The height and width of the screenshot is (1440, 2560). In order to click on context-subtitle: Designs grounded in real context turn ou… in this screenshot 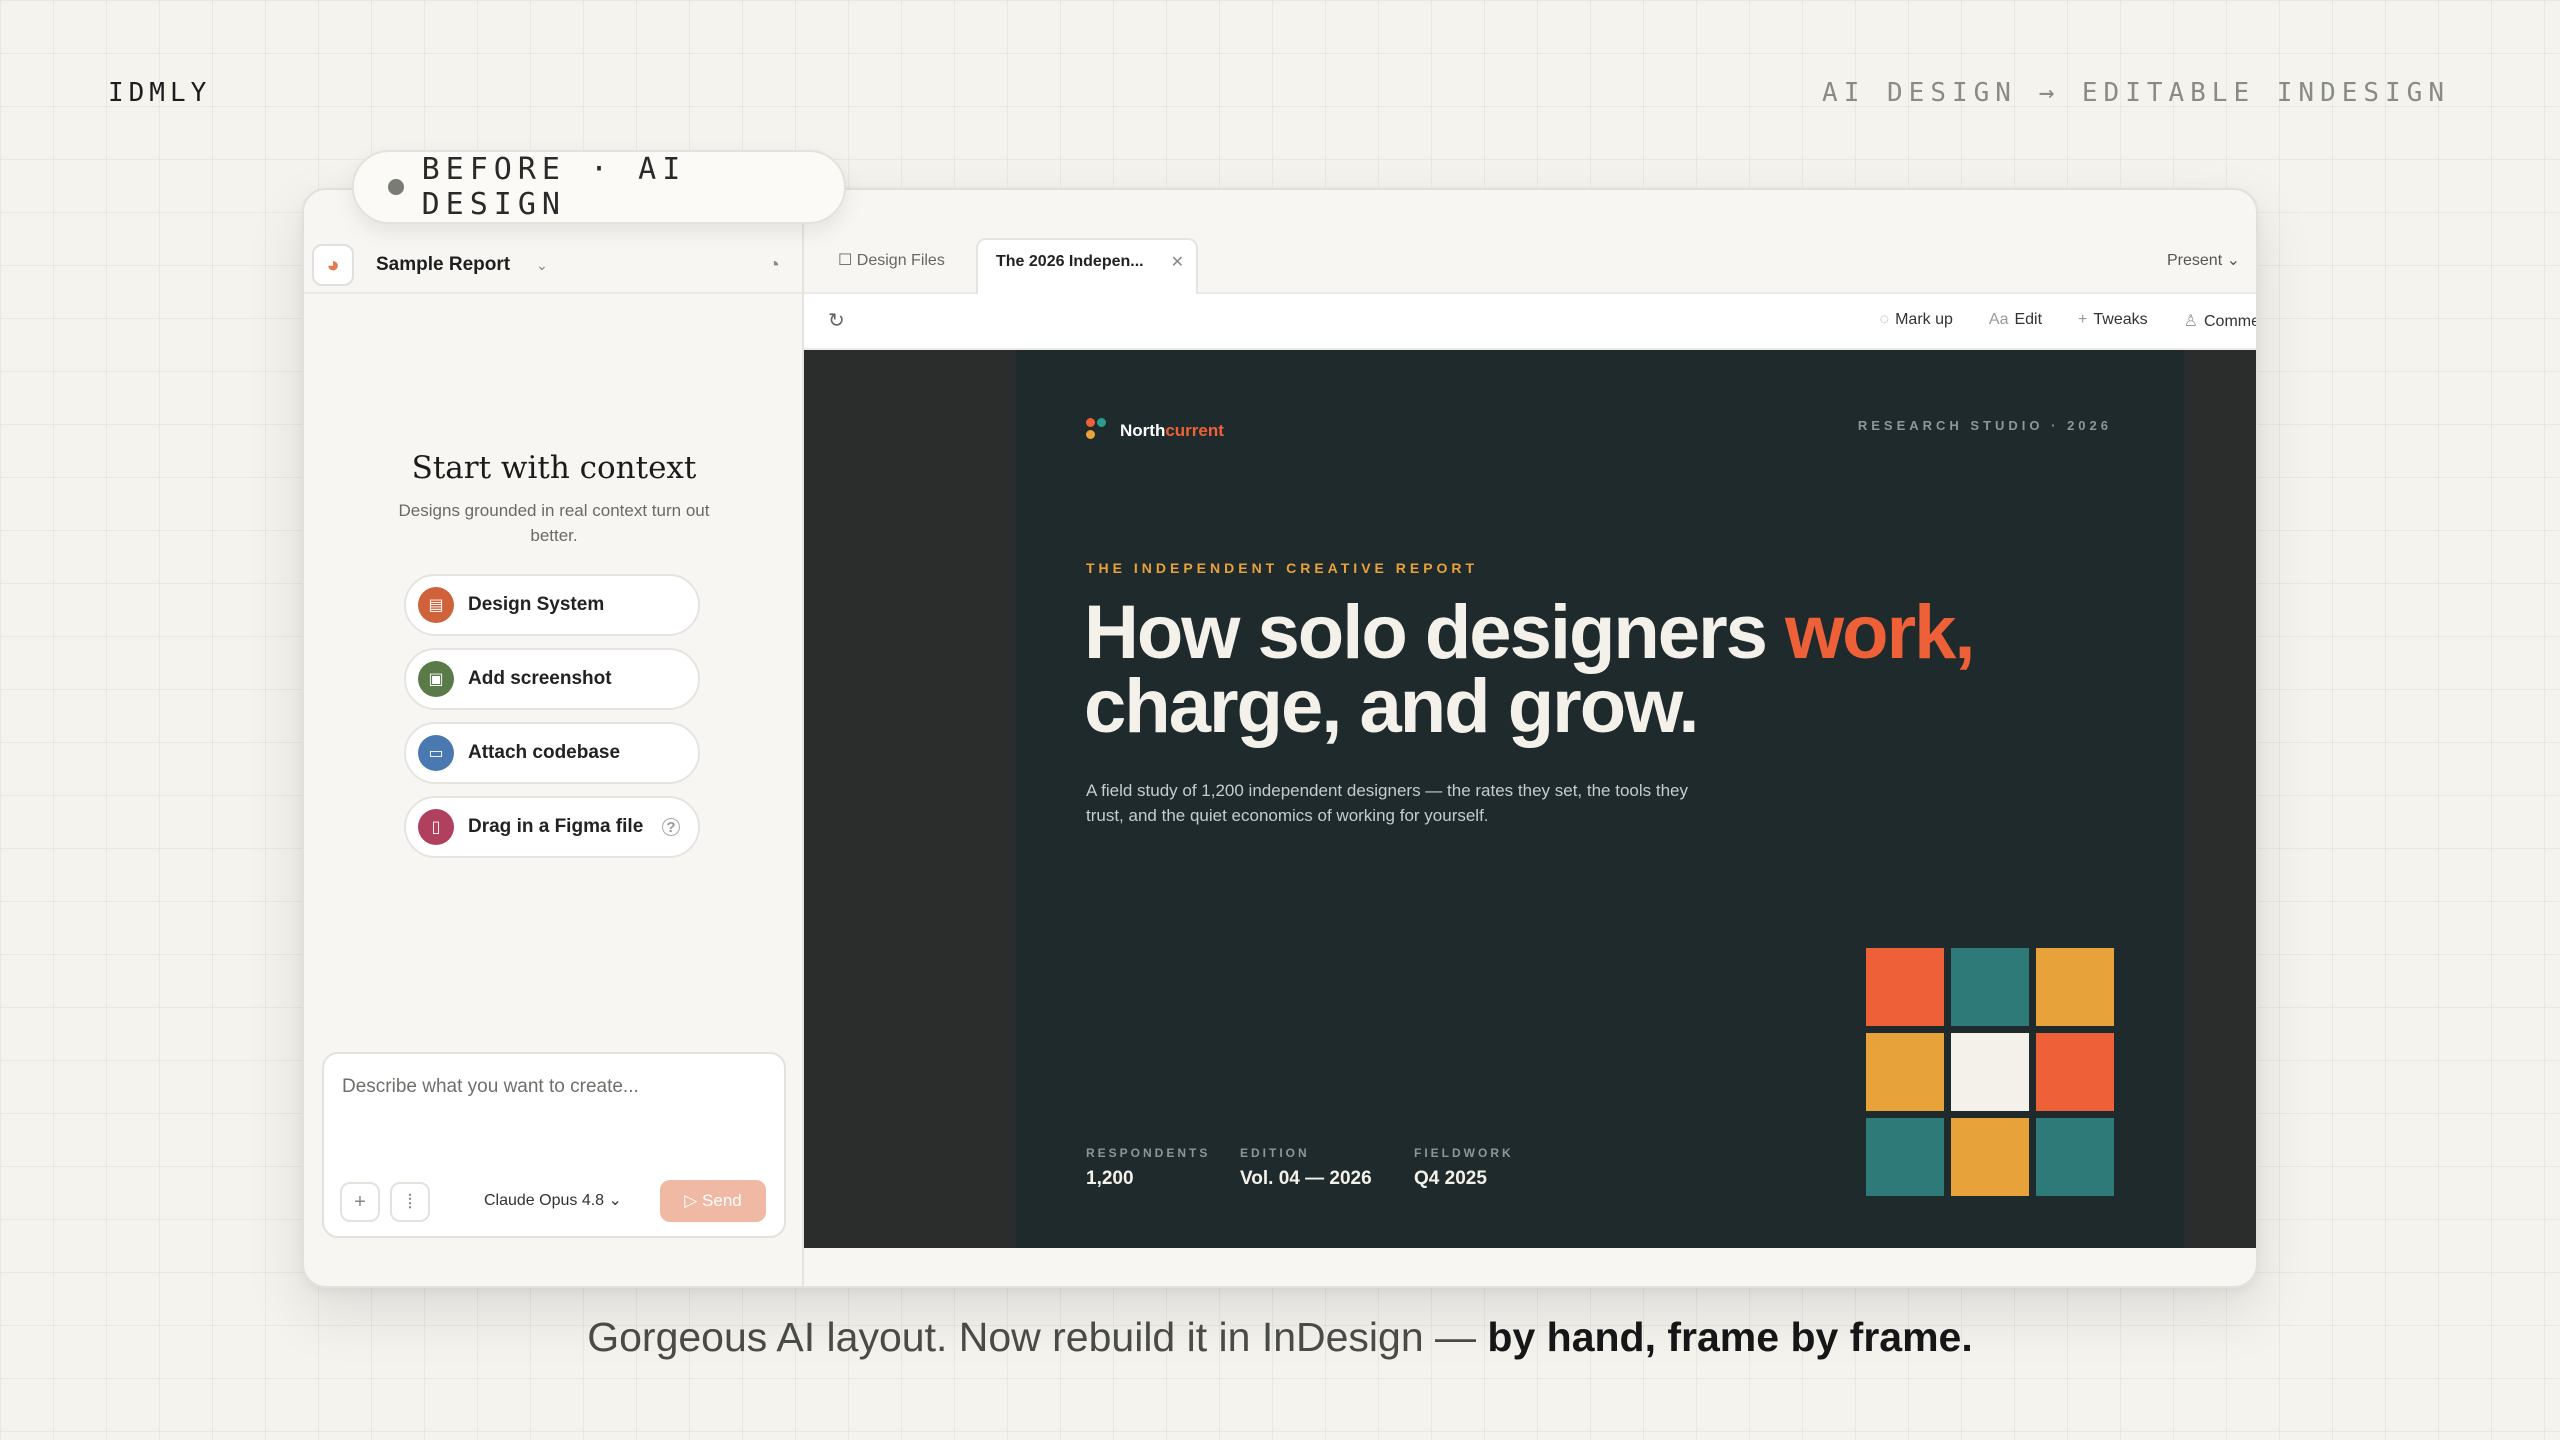, I will do `click(554, 523)`.